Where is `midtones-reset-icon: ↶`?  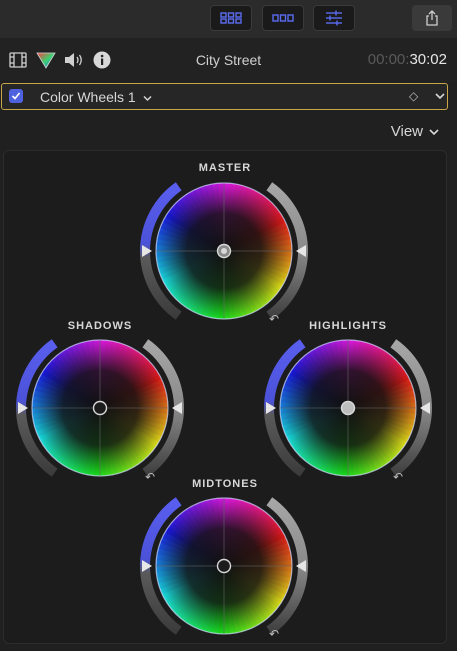 midtones-reset-icon: ↶ is located at coordinates (274, 634).